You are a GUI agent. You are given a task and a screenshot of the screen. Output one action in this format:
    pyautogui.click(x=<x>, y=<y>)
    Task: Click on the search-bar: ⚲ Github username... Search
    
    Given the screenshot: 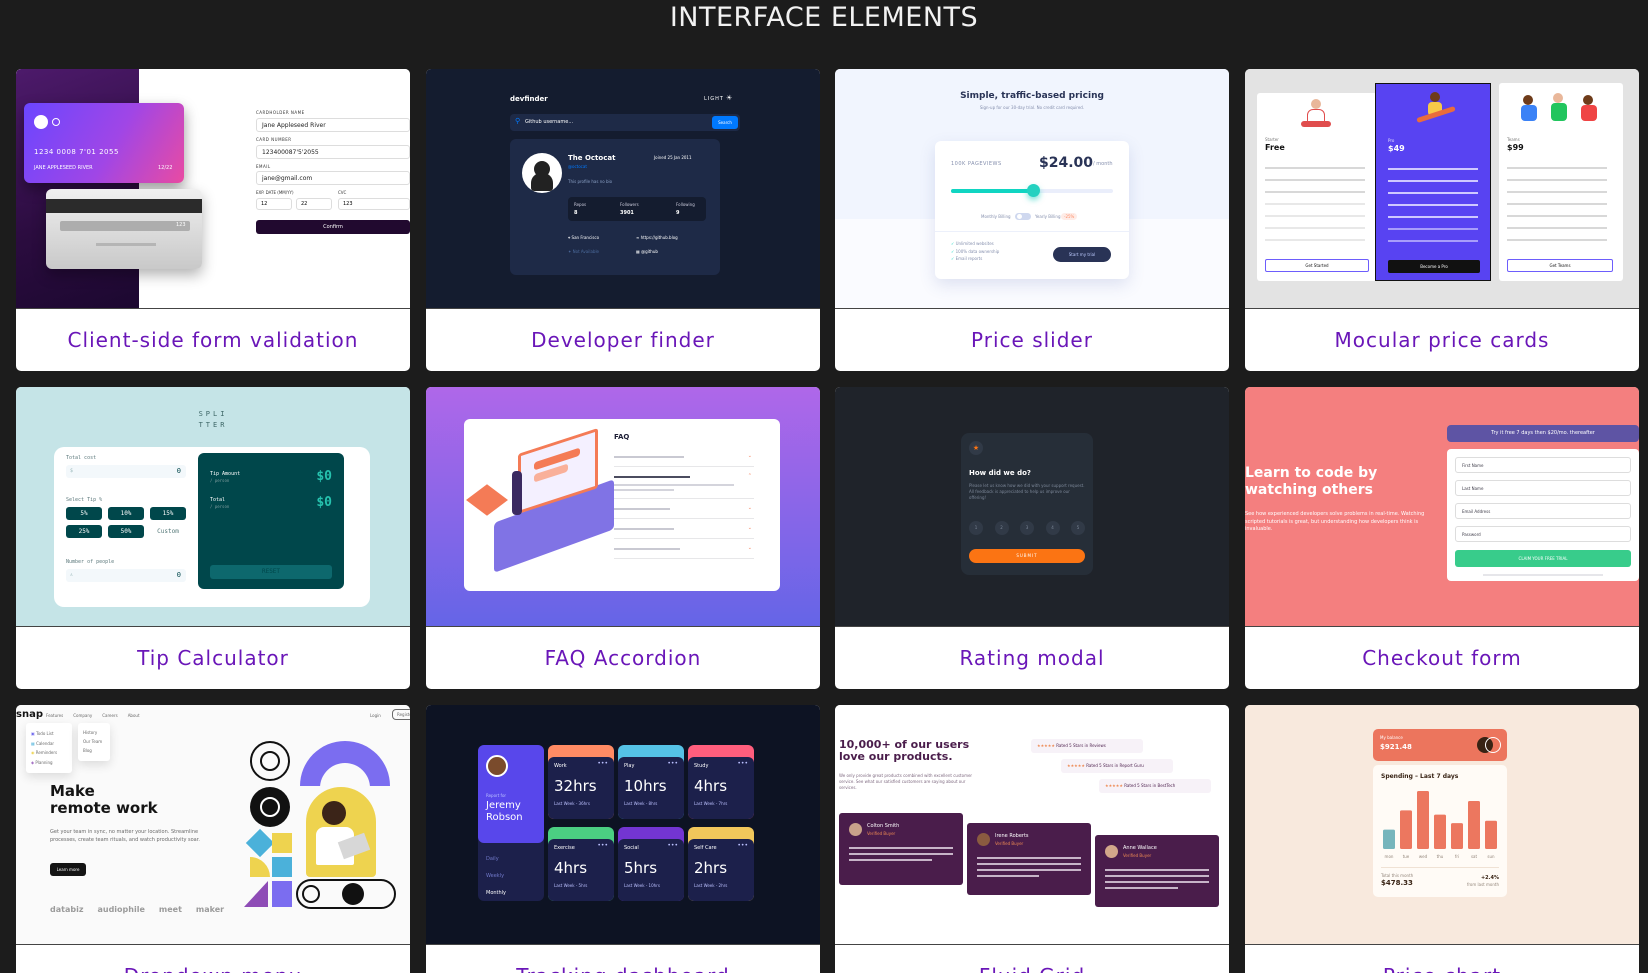 What is the action you would take?
    pyautogui.click(x=625, y=122)
    